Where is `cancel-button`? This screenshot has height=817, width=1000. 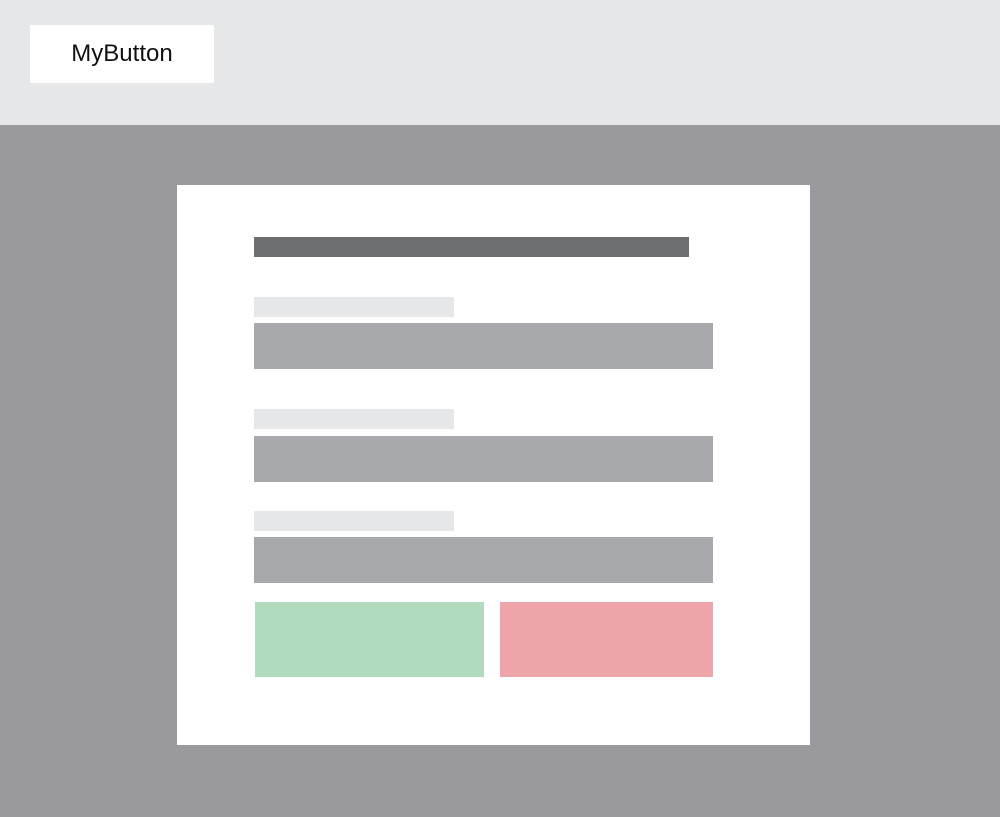 cancel-button is located at coordinates (606, 639).